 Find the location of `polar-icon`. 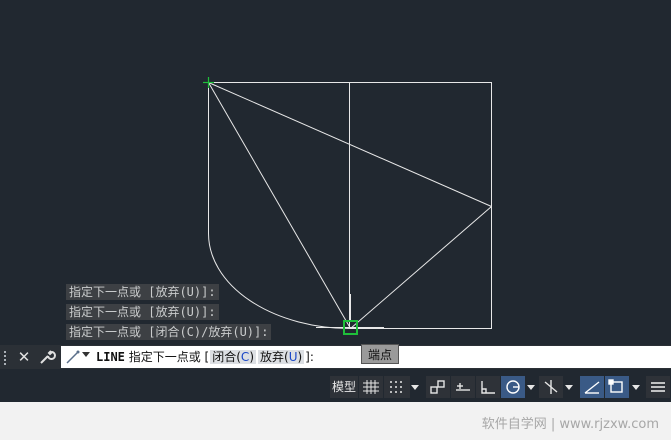

polar-icon is located at coordinates (513, 387).